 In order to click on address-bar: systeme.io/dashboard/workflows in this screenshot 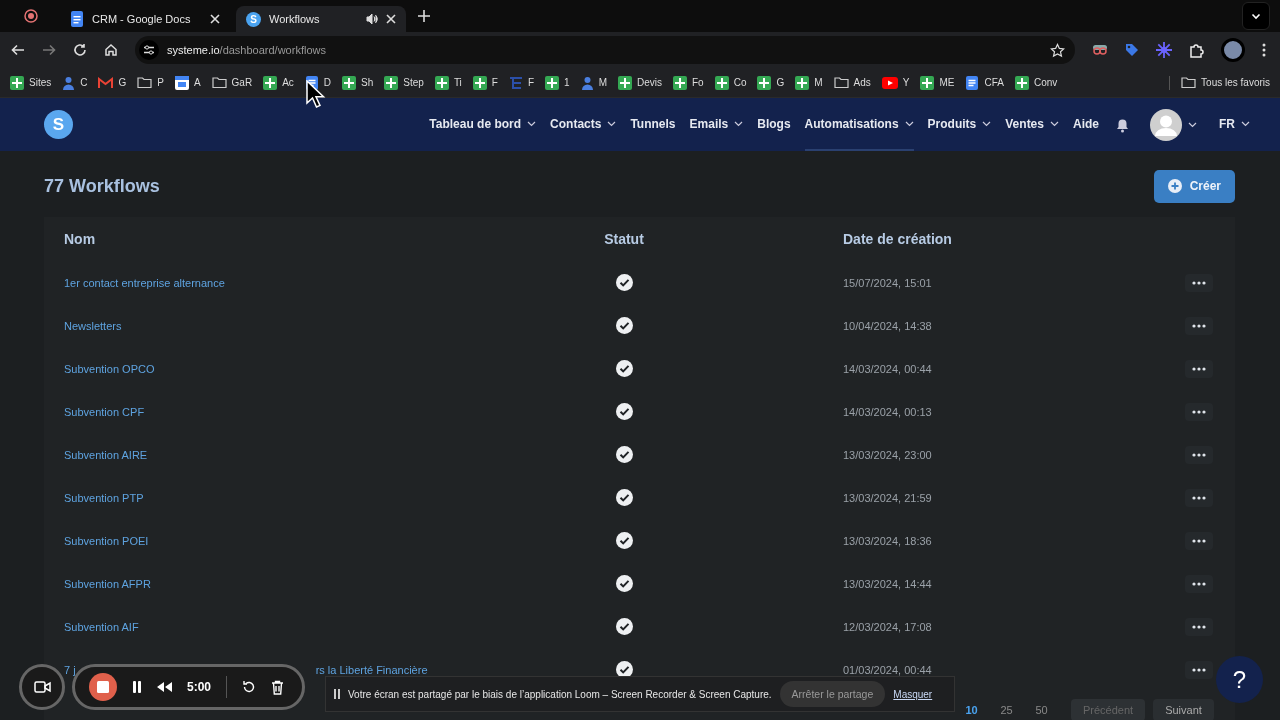, I will do `click(605, 50)`.